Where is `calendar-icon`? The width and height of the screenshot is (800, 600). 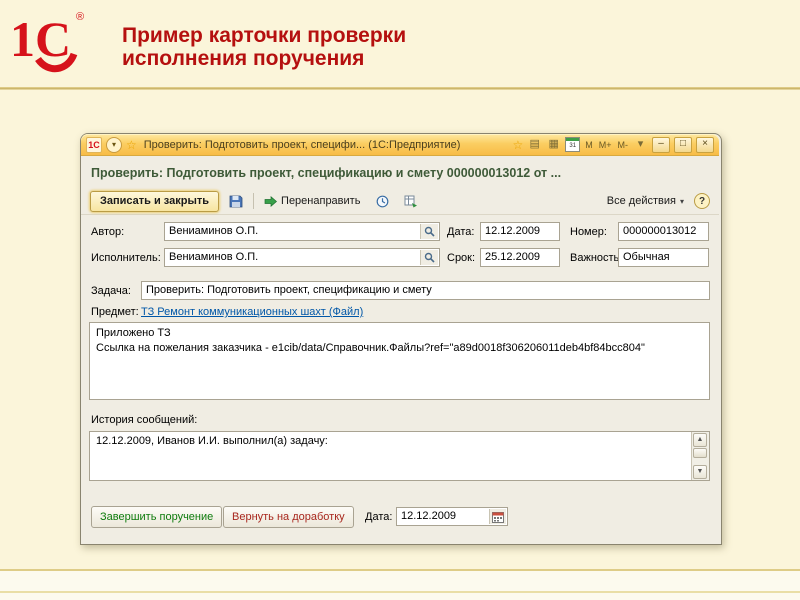 calendar-icon is located at coordinates (498, 517).